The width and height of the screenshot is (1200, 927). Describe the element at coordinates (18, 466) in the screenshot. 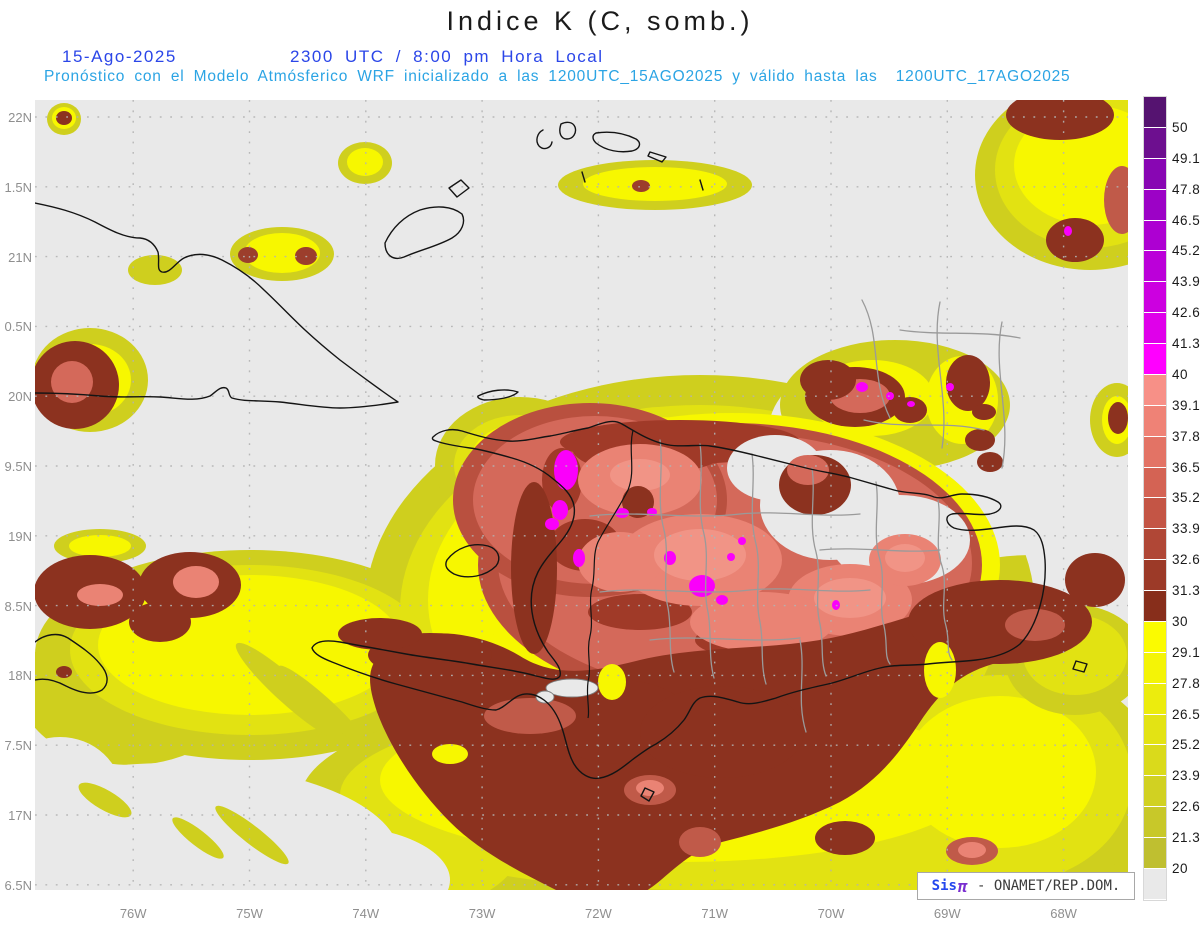

I see `y-axis-label: 9.5N` at that location.